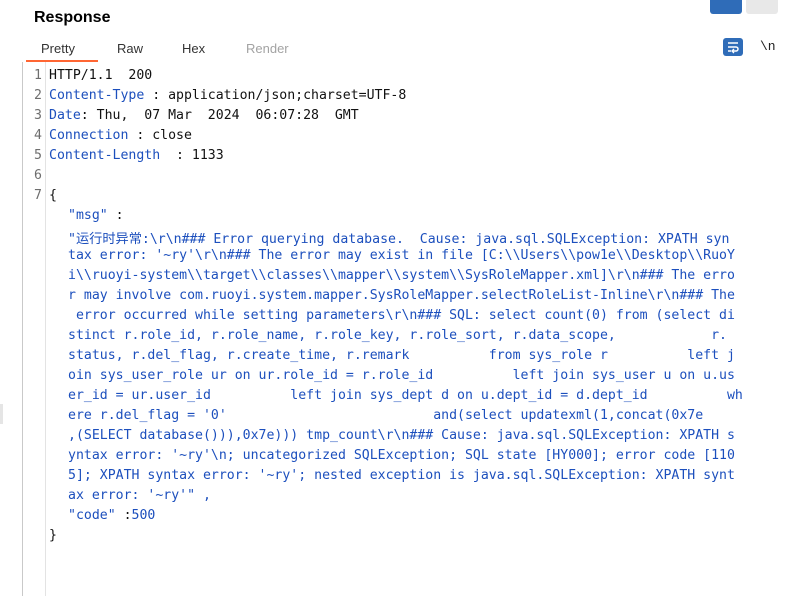 This screenshot has width=788, height=596. Describe the element at coordinates (38, 95) in the screenshot. I see `line-number: 2` at that location.